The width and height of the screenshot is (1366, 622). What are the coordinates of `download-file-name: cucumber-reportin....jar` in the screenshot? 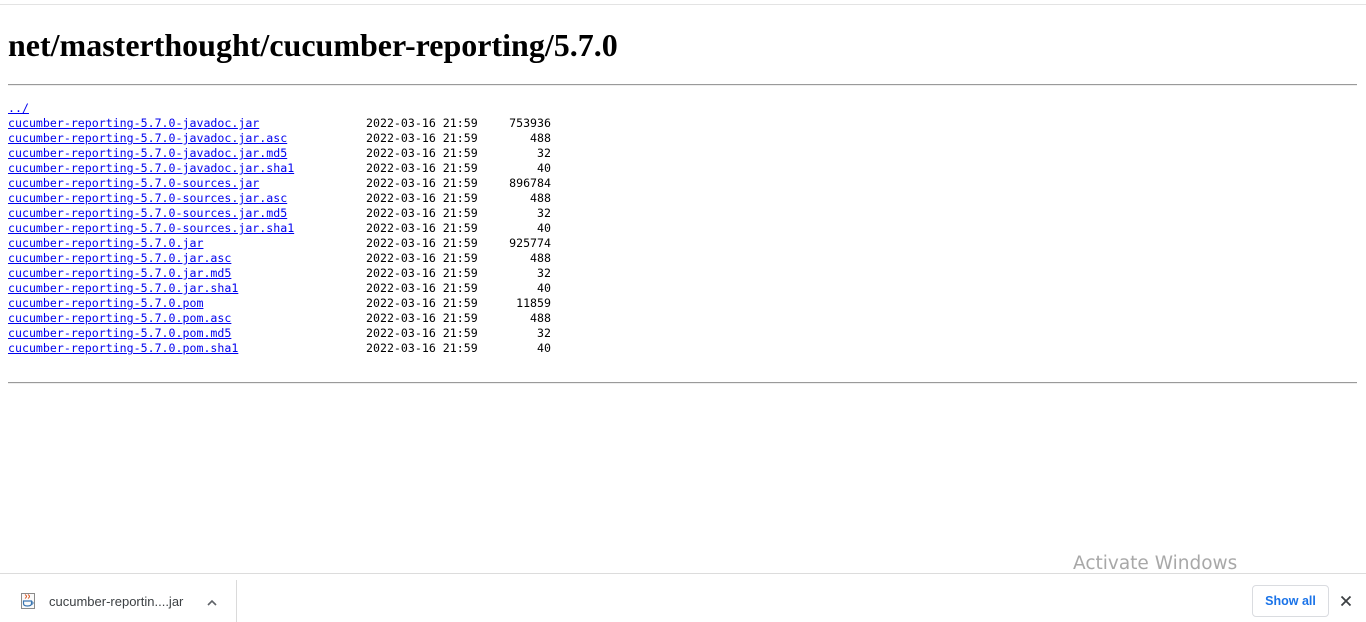 It's located at (116, 601).